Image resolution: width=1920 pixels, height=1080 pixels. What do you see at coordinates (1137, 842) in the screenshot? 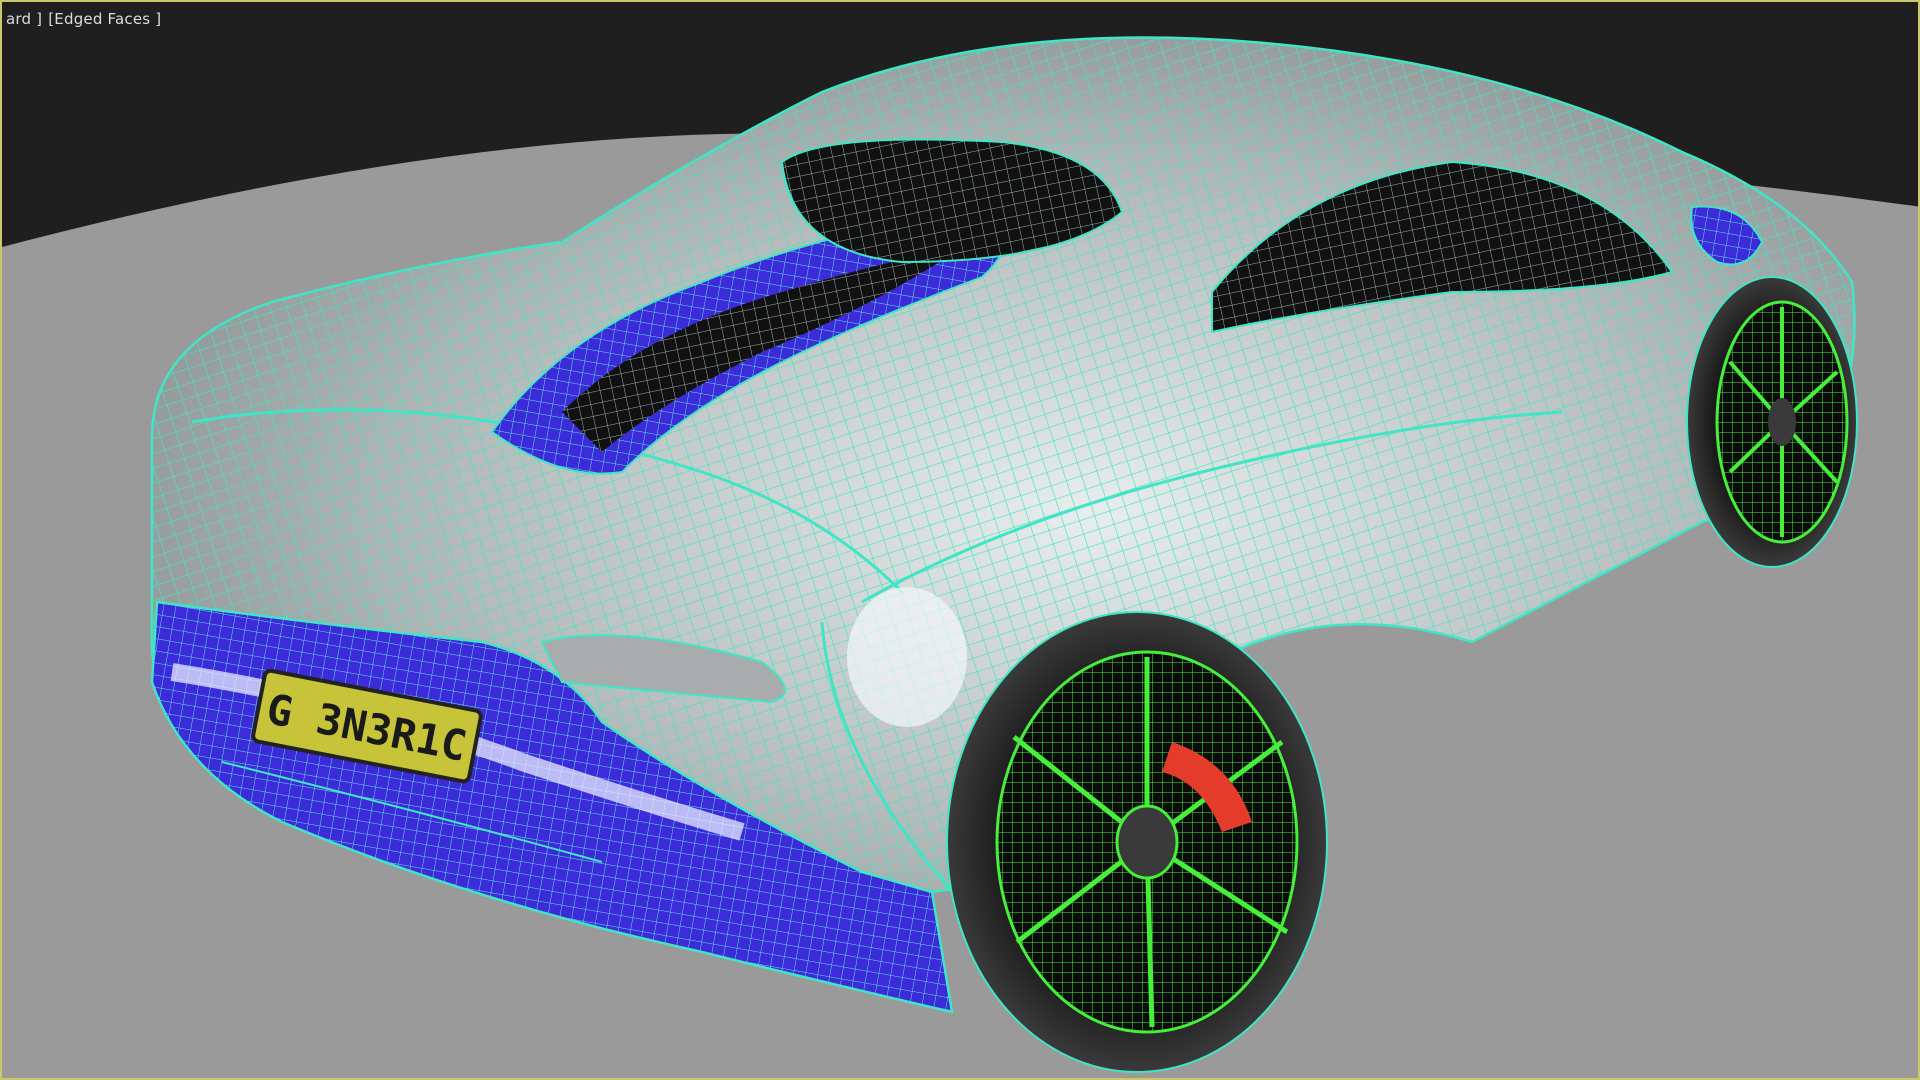
I see `rear-wheel-near` at bounding box center [1137, 842].